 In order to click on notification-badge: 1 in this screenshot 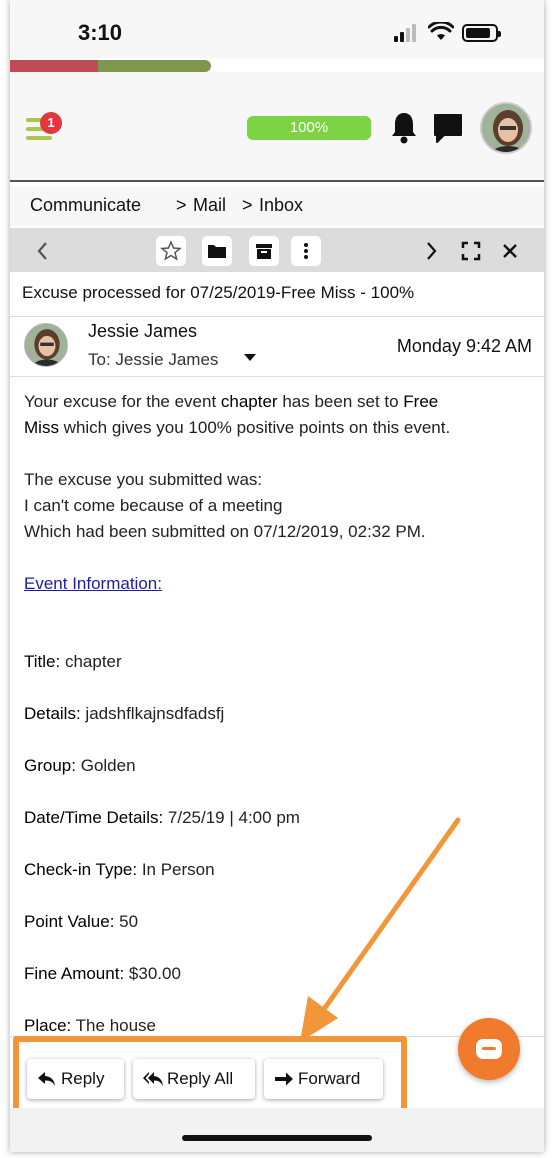, I will do `click(51, 123)`.